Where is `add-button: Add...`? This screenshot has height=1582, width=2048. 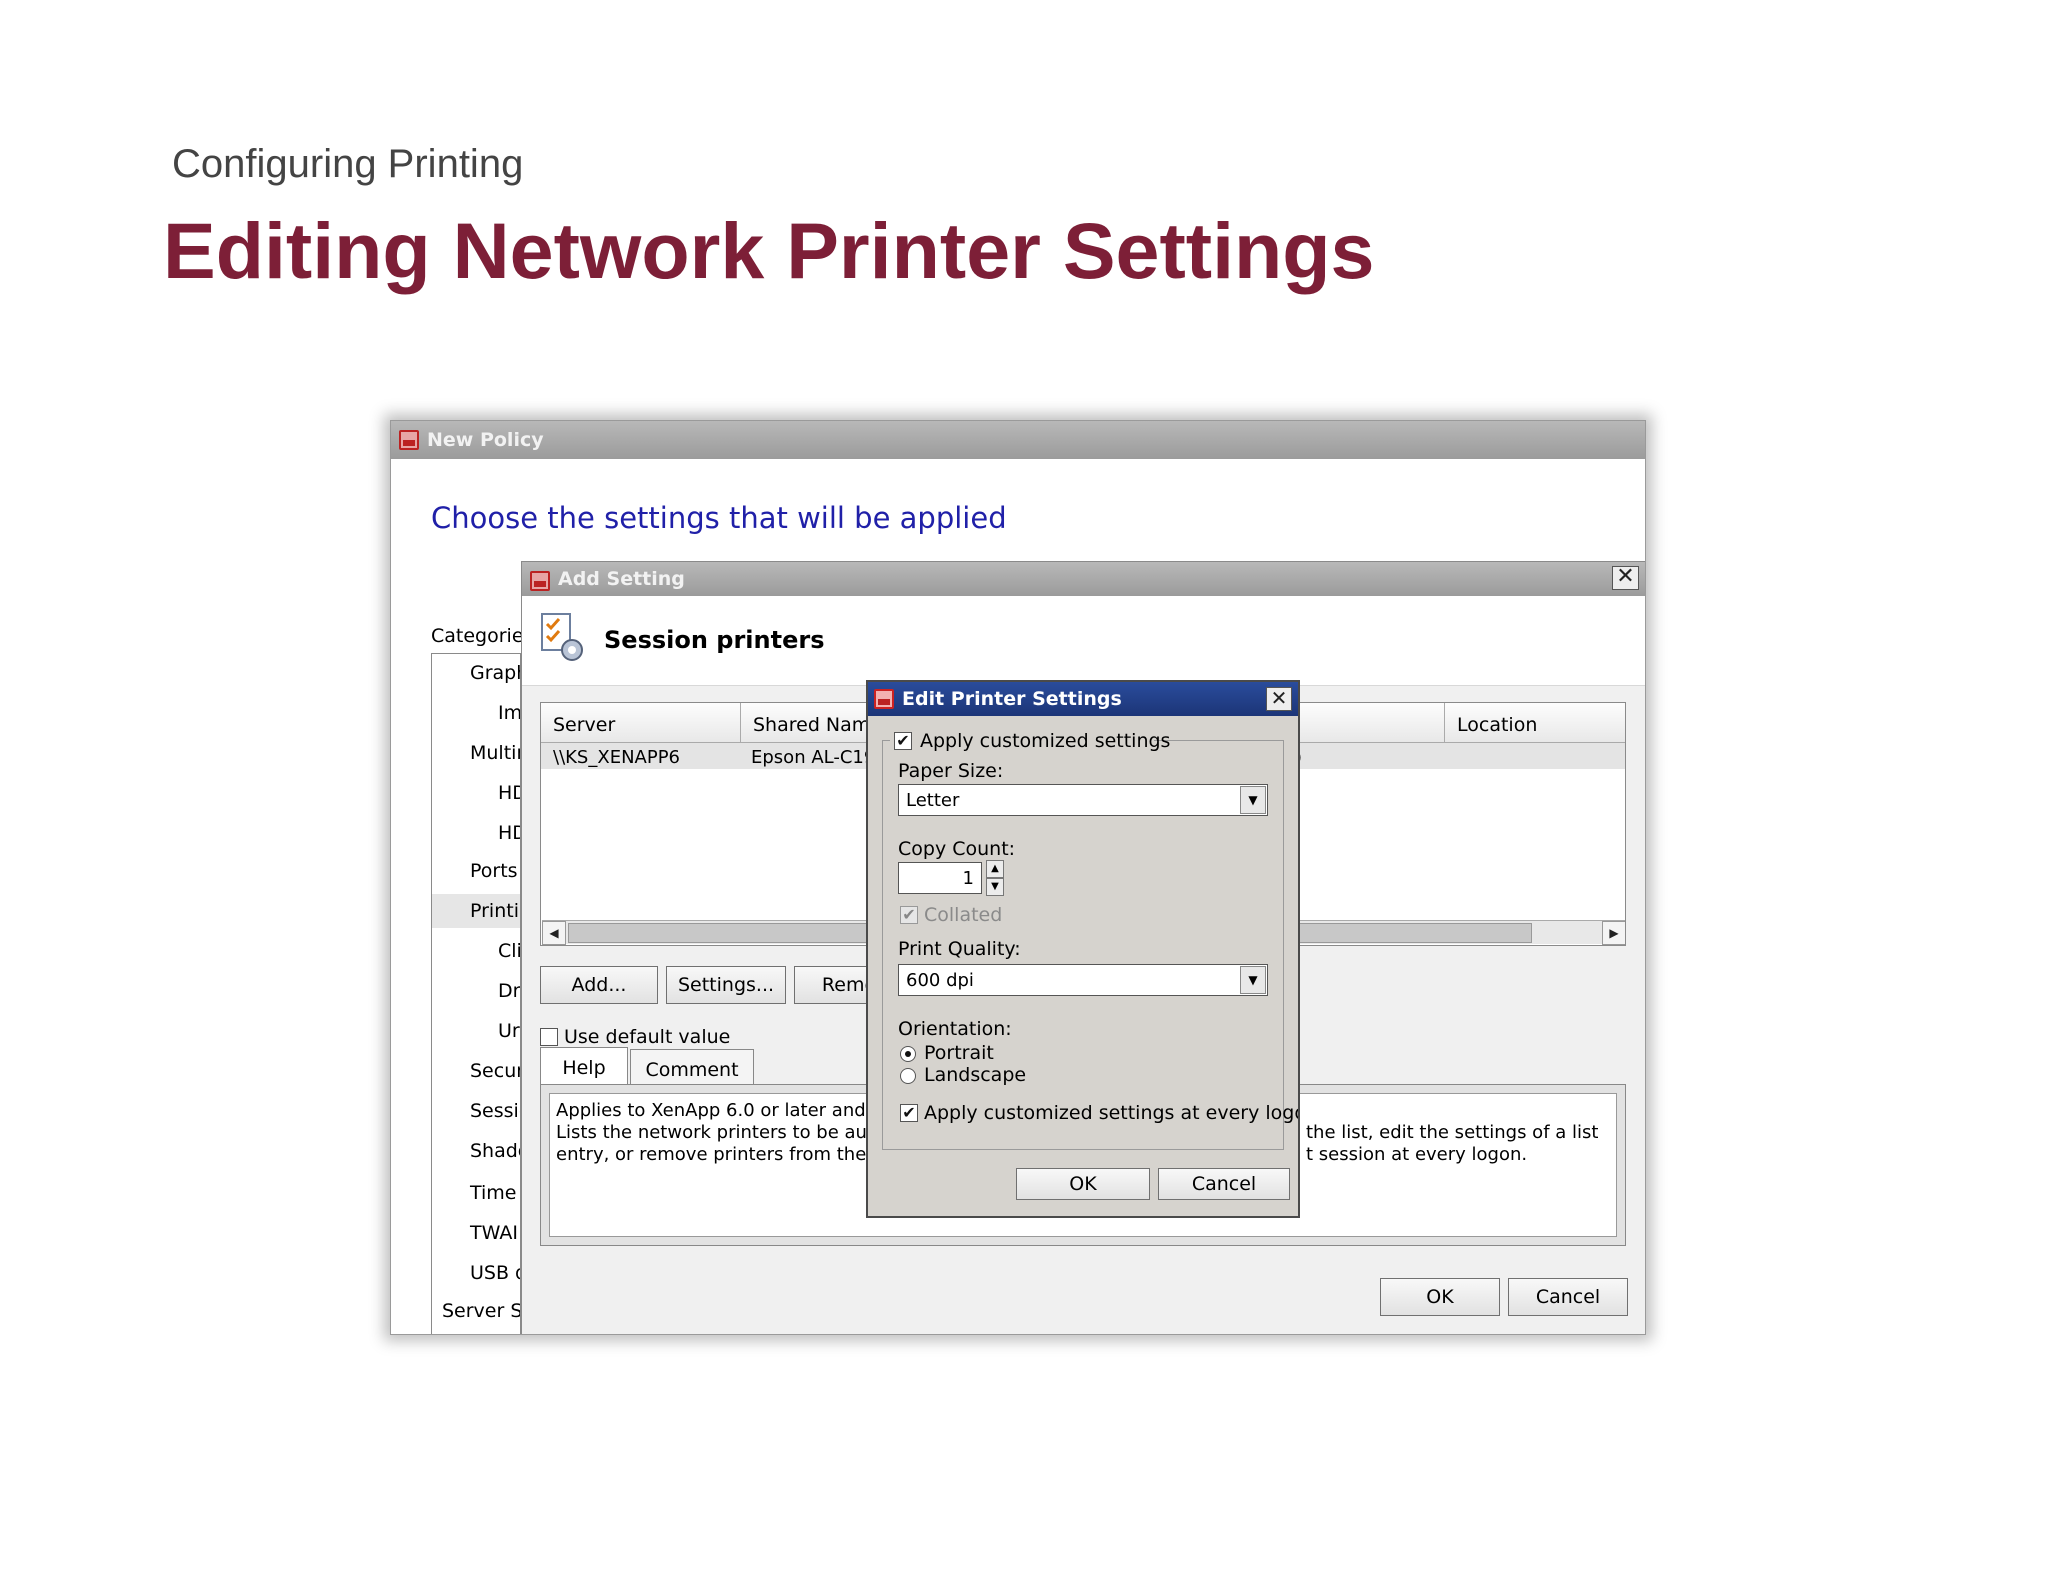
add-button: Add... is located at coordinates (599, 985).